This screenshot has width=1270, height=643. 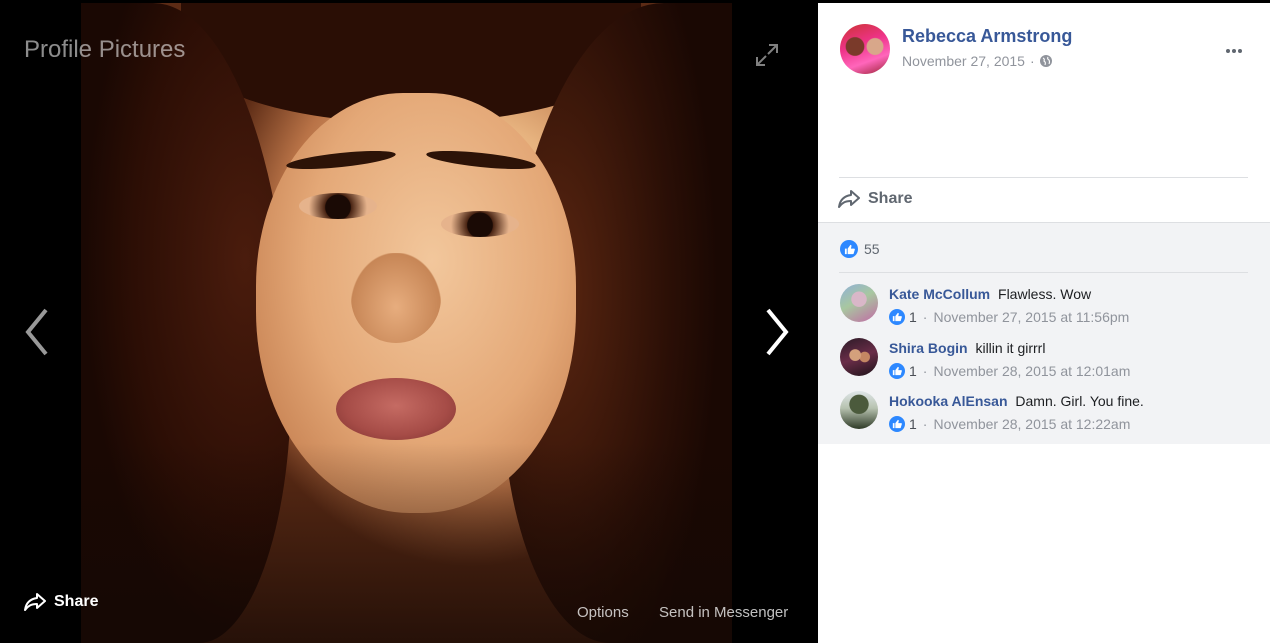 What do you see at coordinates (396, 409) in the screenshot?
I see `photo-lips` at bounding box center [396, 409].